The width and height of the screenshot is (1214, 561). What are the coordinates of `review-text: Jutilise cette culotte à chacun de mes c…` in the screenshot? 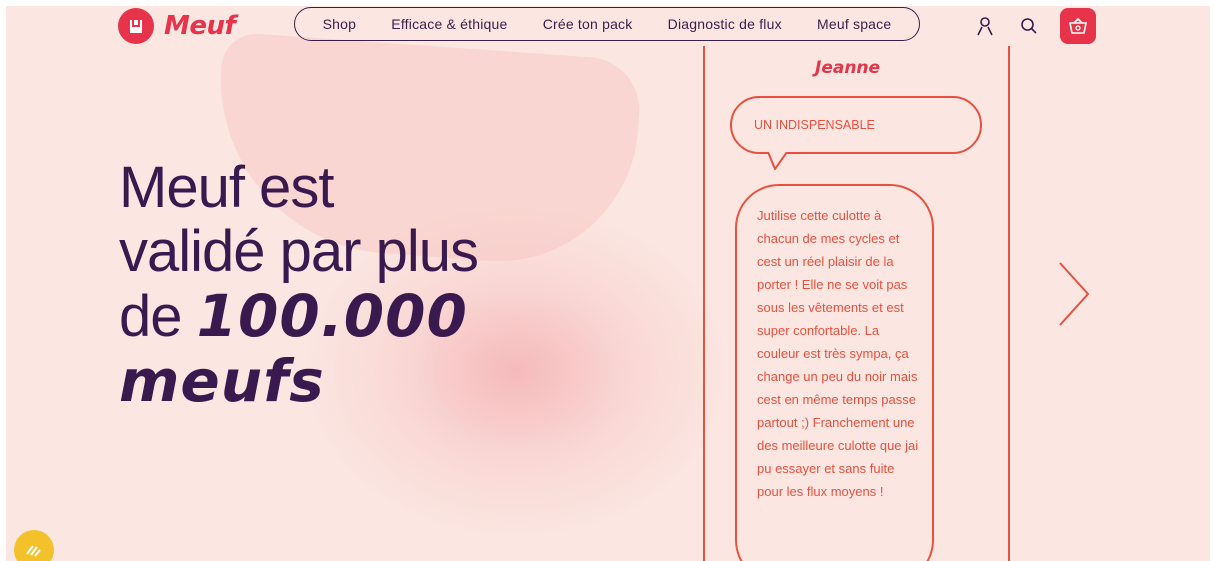 It's located at (838, 353).